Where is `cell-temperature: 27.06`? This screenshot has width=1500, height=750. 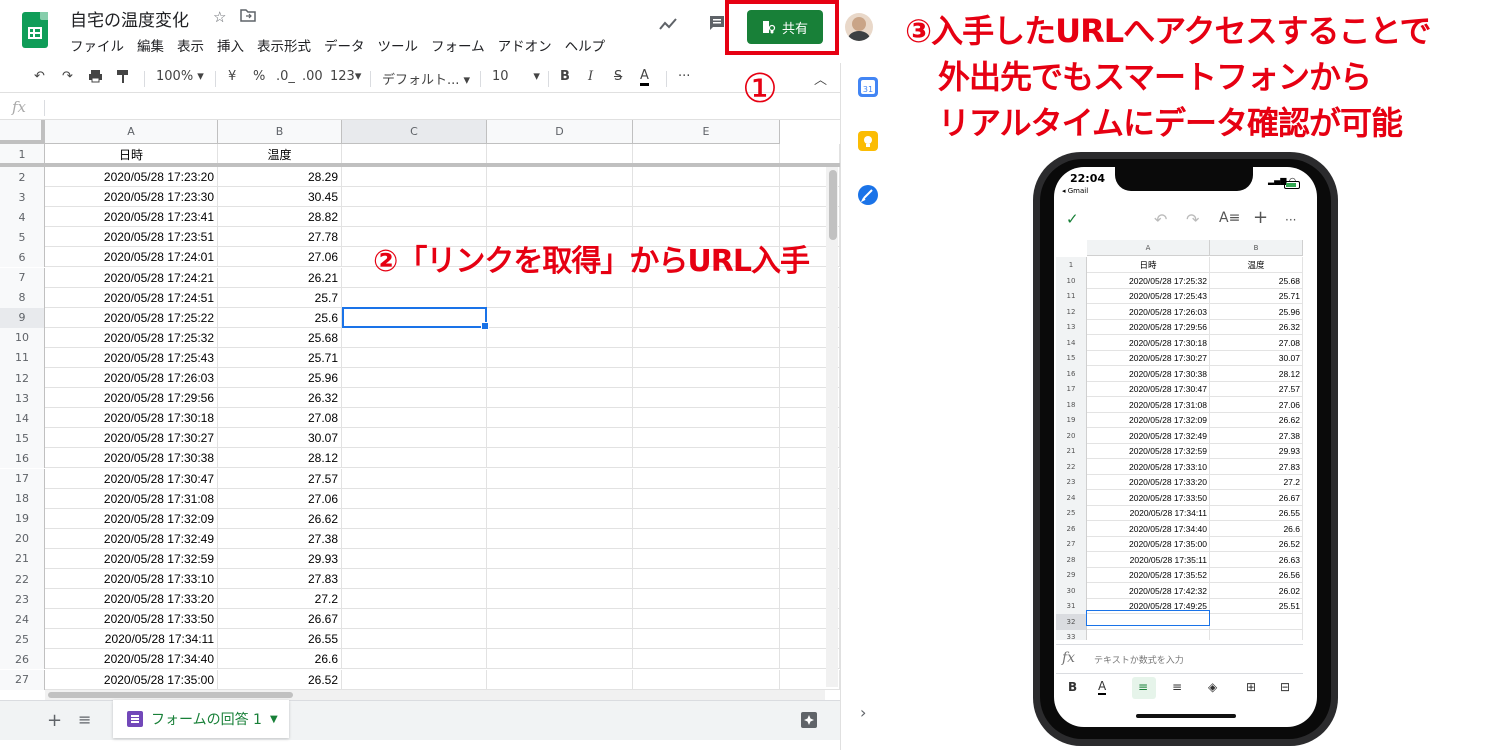
cell-temperature: 27.06 is located at coordinates (280, 257).